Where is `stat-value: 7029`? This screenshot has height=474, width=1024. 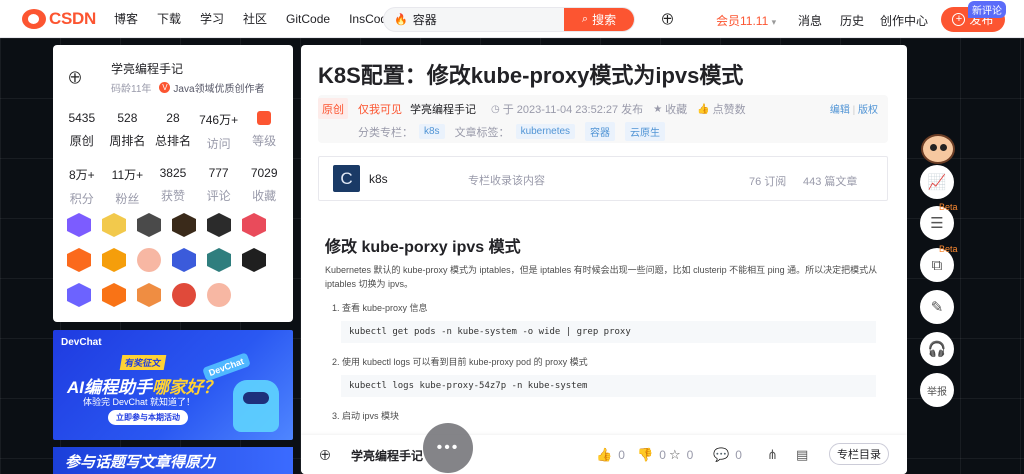 stat-value: 7029 is located at coordinates (264, 173).